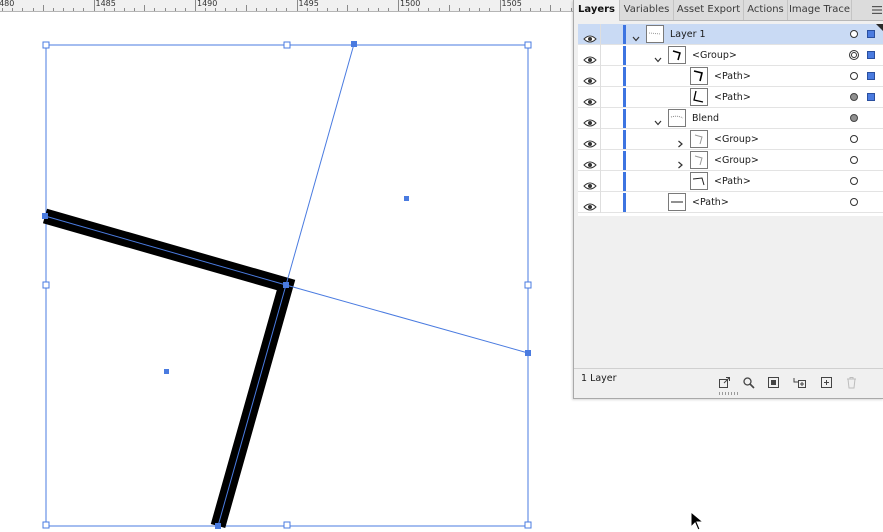  Describe the element at coordinates (766, 10) in the screenshot. I see `tab-actions: Actions` at that location.